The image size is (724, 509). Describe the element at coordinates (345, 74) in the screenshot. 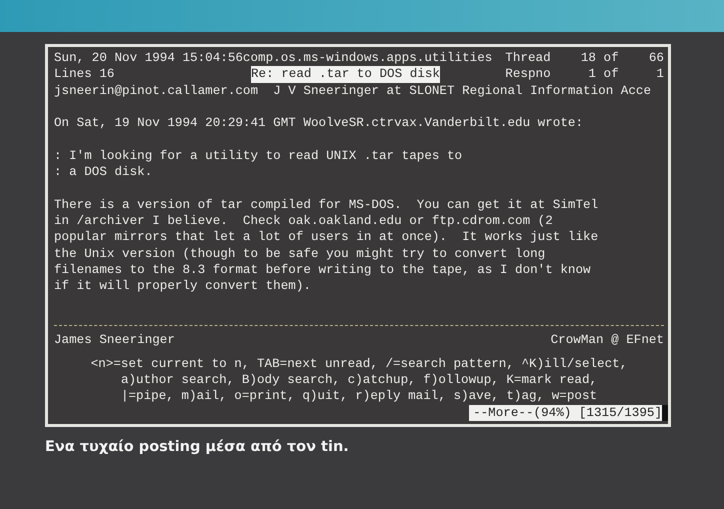

I see `subject-highlight: Re: read .tar to DOS disk` at that location.